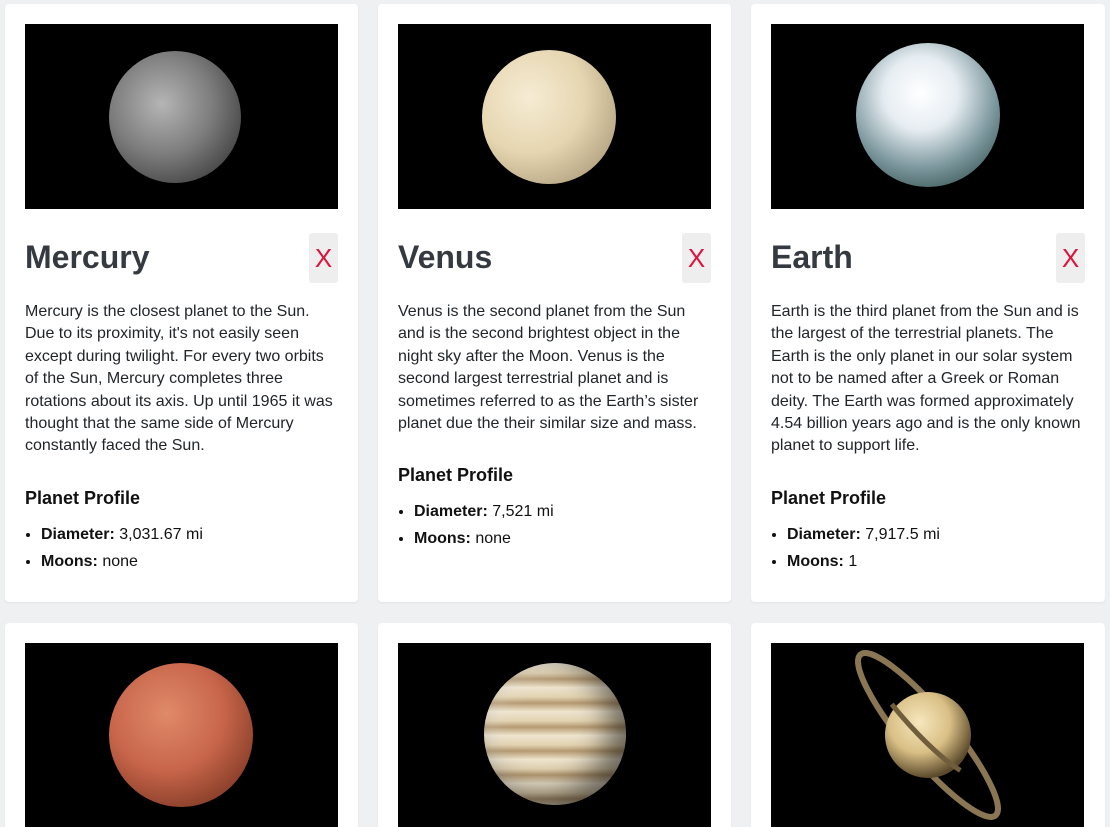  Describe the element at coordinates (562, 511) in the screenshot. I see `diameter-item: Diameter: 7,521 mi` at that location.